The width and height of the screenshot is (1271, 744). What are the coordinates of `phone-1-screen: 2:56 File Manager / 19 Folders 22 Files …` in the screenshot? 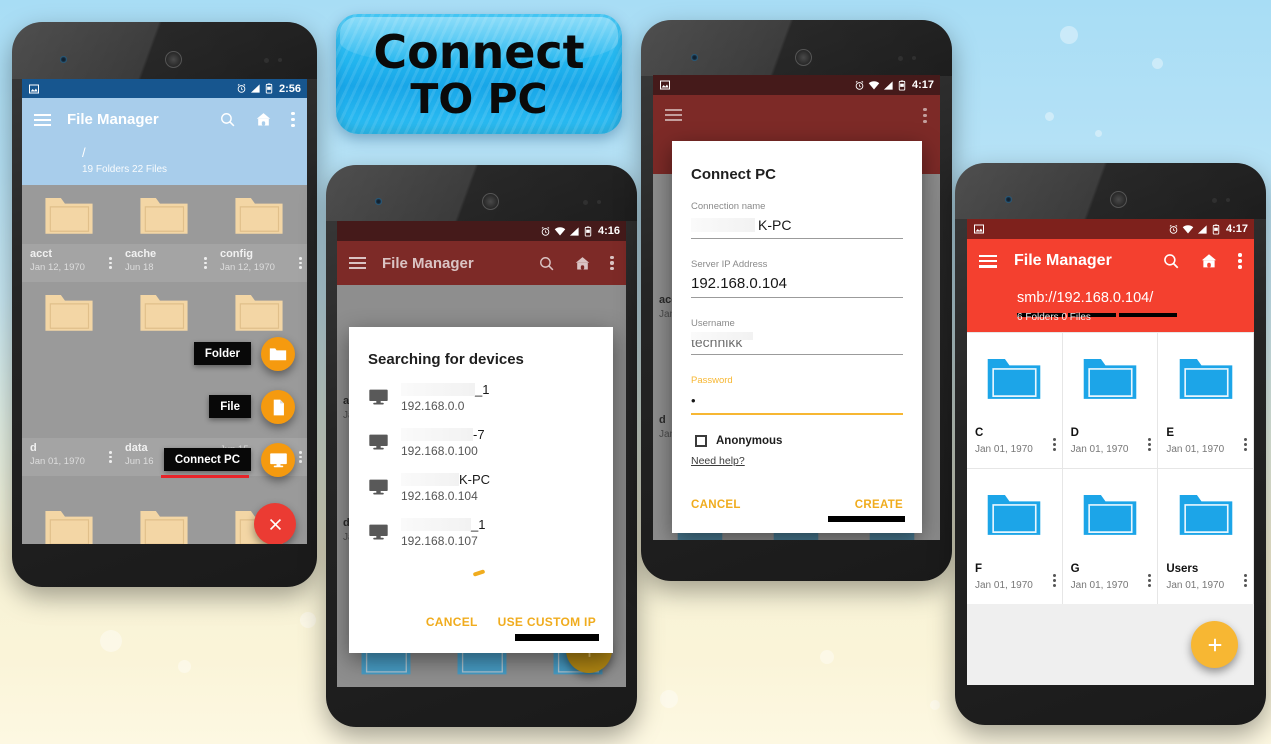 It's located at (164, 311).